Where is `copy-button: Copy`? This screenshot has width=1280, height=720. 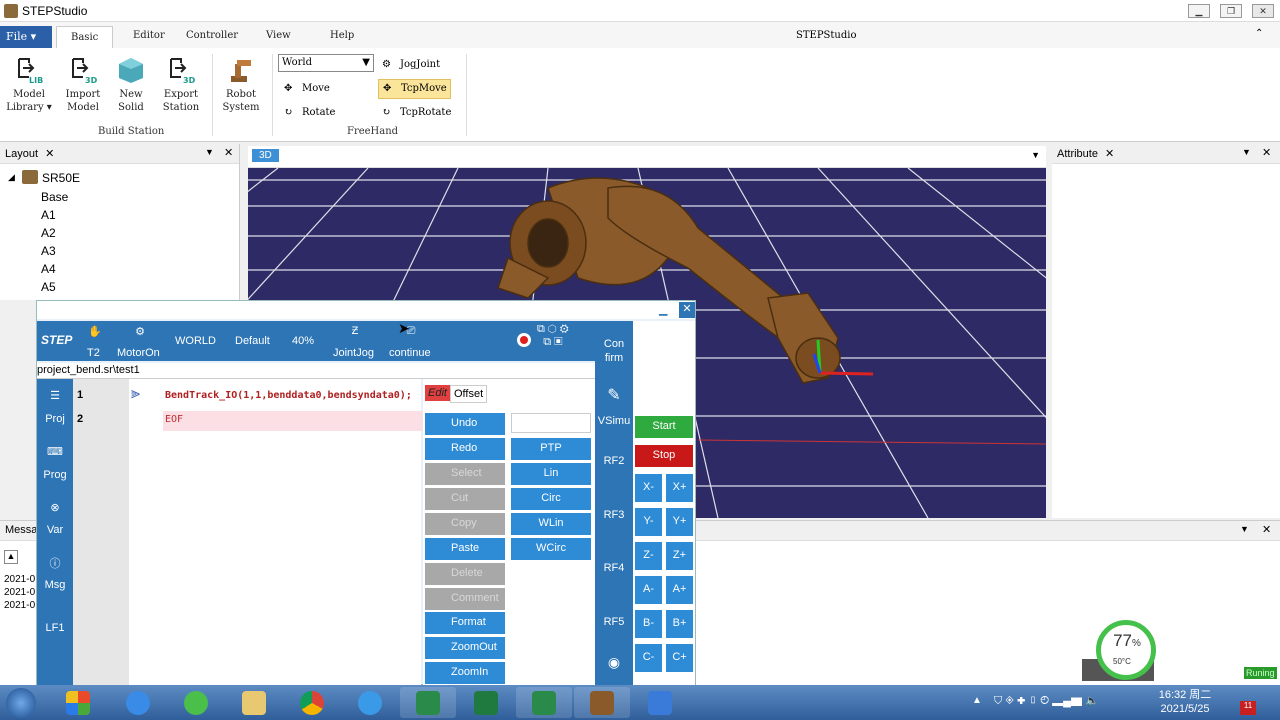 copy-button: Copy is located at coordinates (465, 524).